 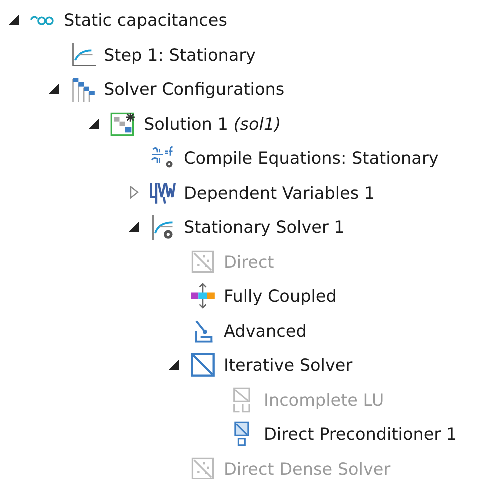 I want to click on tree-item-label: Compile Equations: Stationary, so click(x=311, y=158).